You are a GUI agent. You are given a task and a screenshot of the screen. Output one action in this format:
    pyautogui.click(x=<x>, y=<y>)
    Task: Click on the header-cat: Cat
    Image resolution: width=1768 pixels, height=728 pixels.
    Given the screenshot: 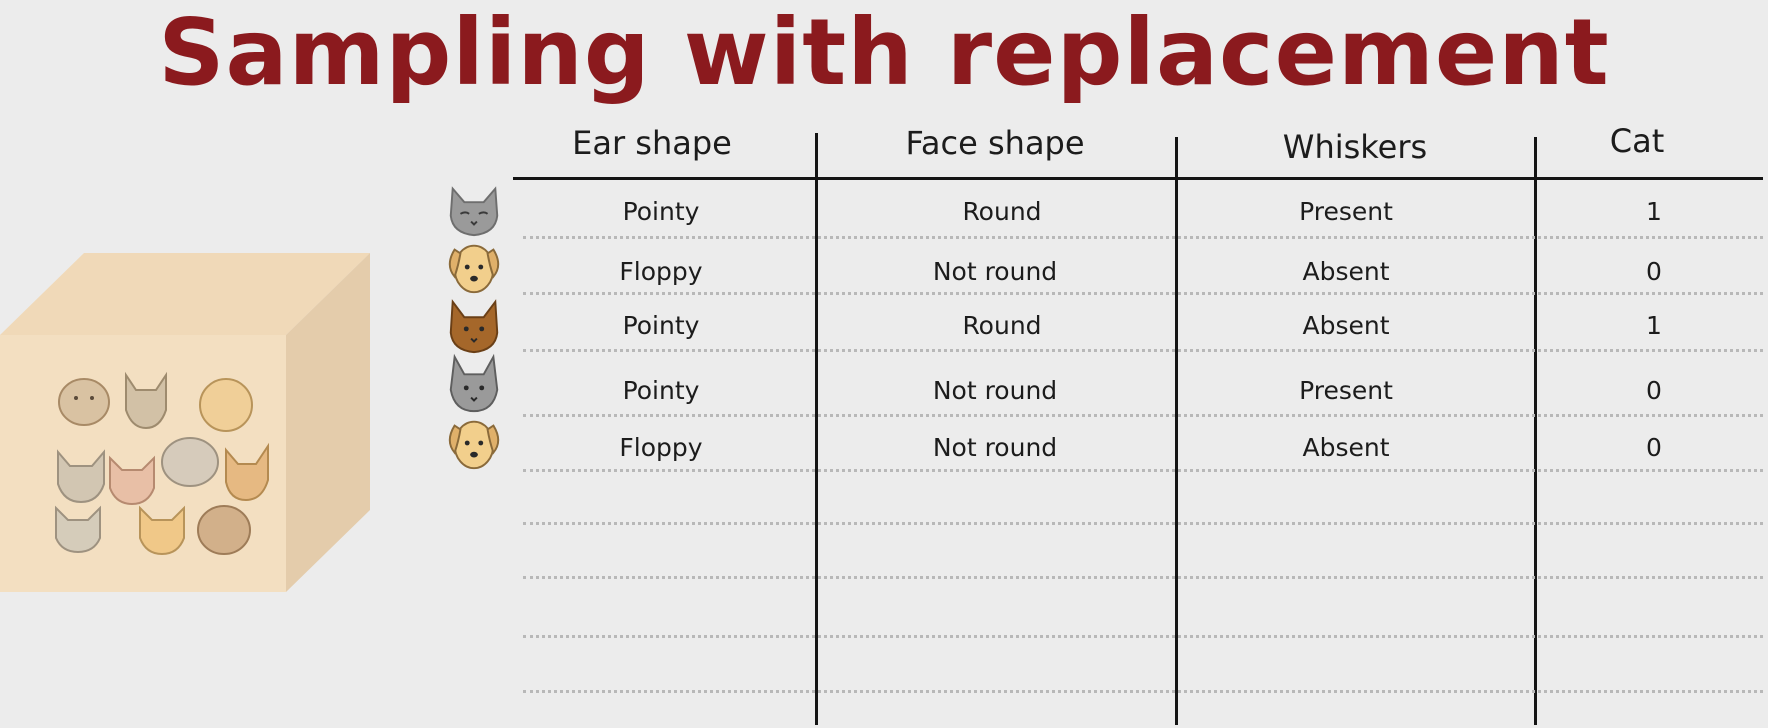 What is the action you would take?
    pyautogui.click(x=1637, y=141)
    